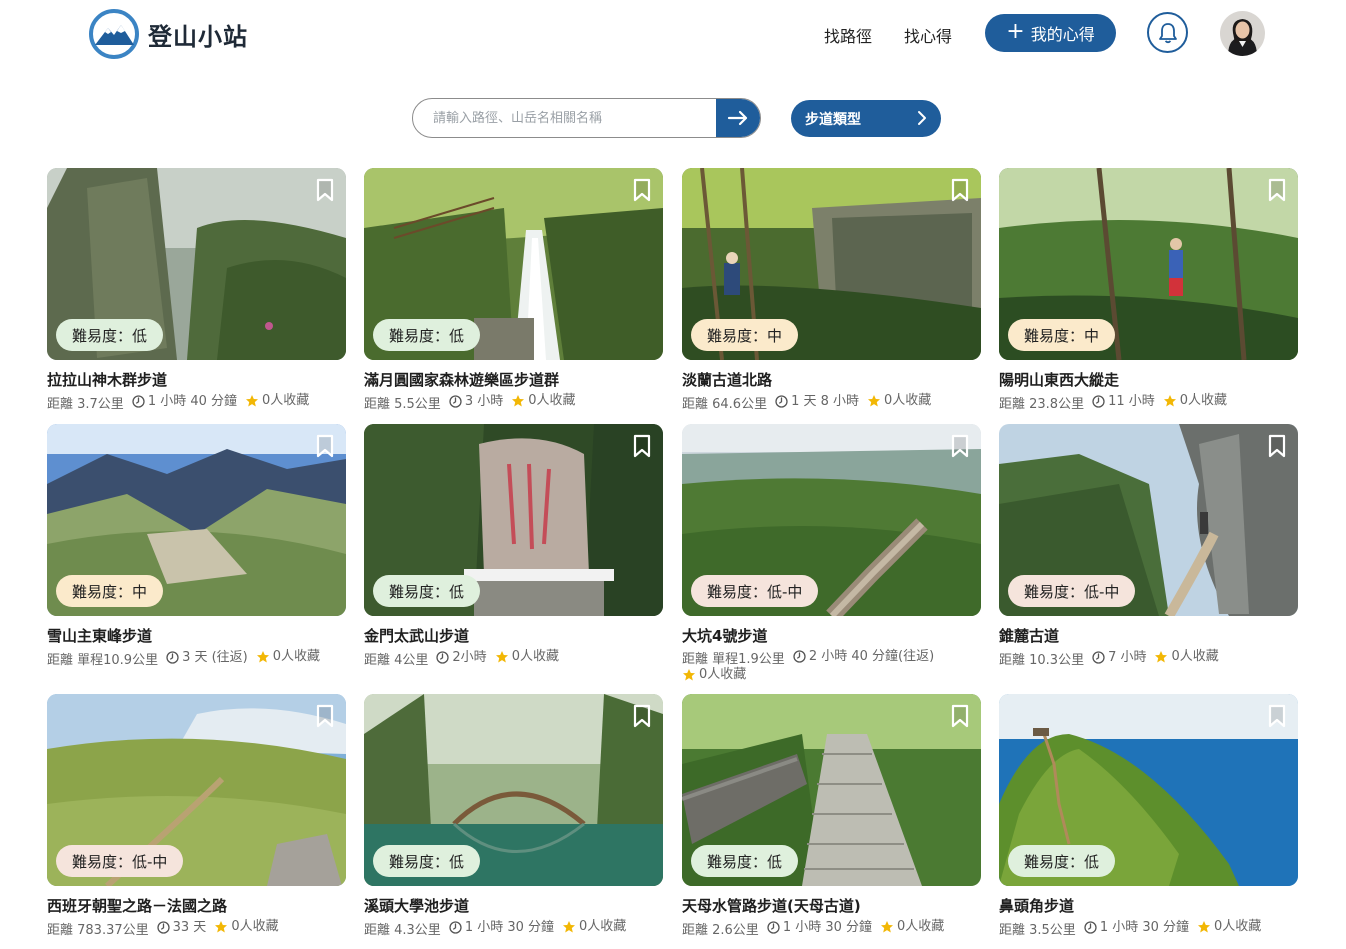  I want to click on logo-text: 登山小站, so click(198, 36).